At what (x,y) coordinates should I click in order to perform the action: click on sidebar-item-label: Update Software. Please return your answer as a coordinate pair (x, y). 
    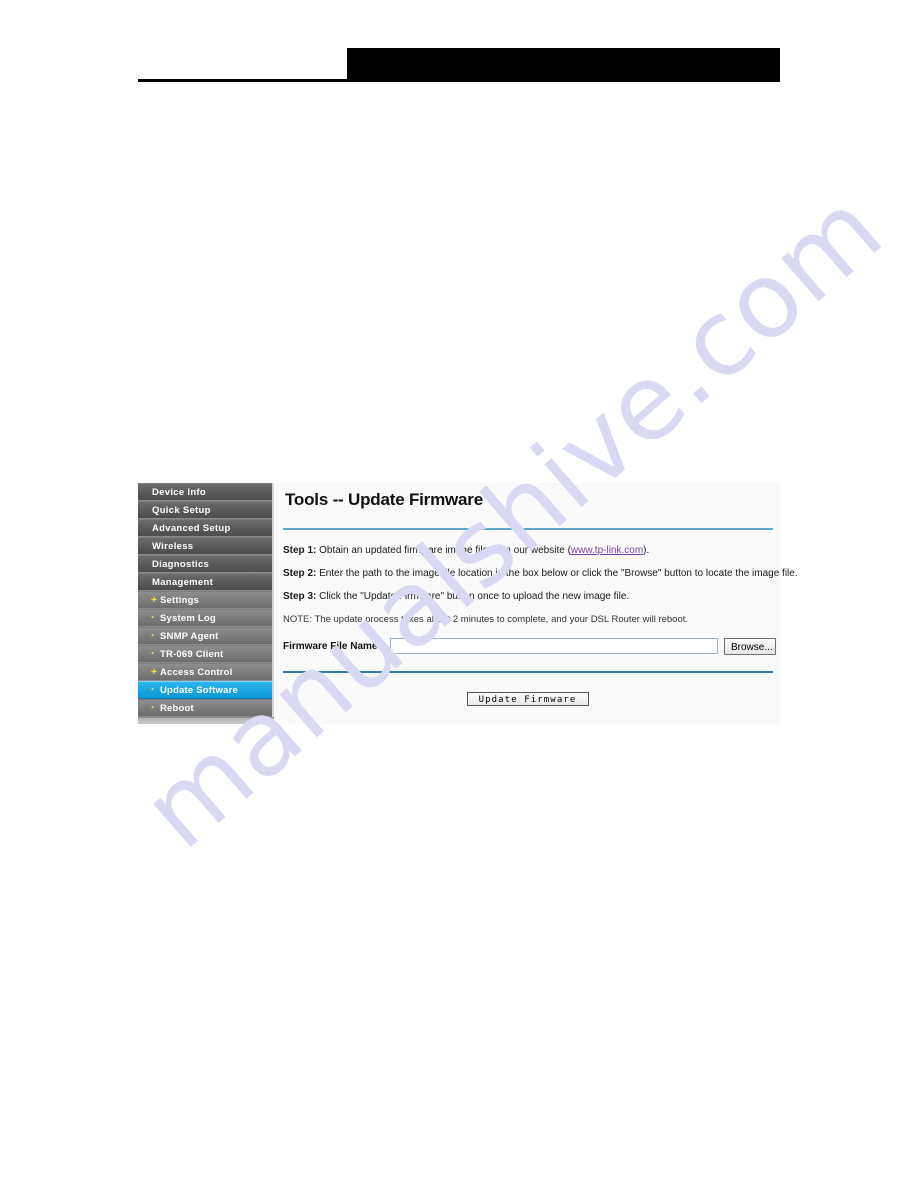
    Looking at the image, I should click on (199, 690).